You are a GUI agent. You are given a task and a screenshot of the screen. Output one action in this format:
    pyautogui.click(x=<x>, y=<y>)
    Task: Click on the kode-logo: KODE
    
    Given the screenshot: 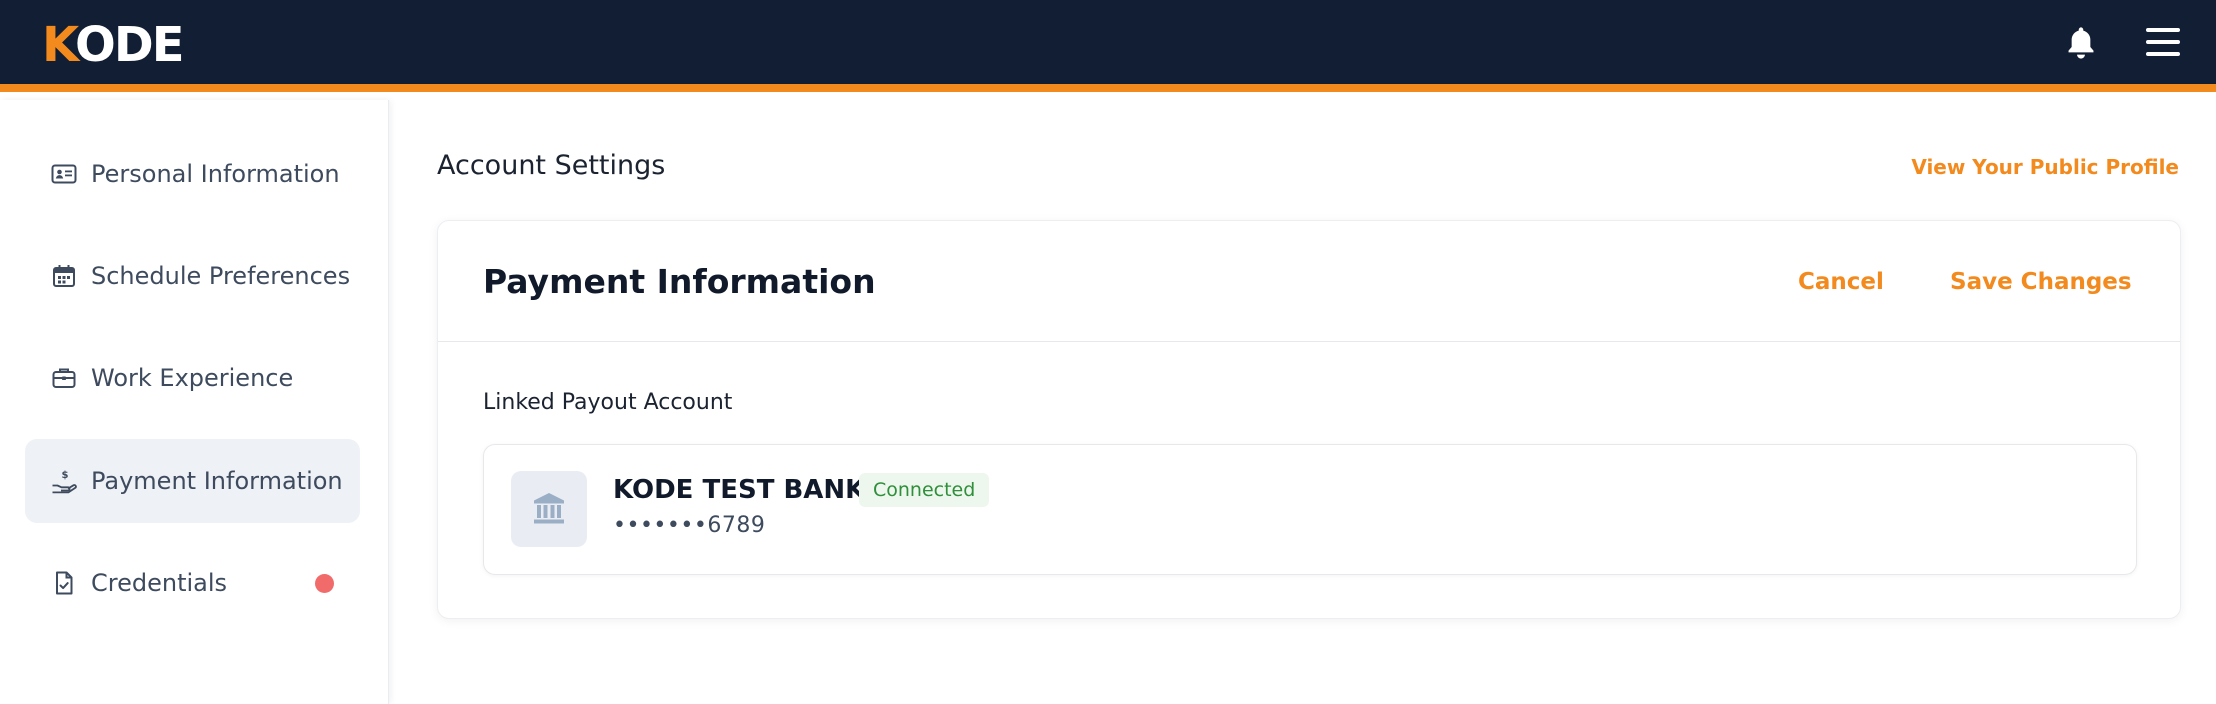 What is the action you would take?
    pyautogui.click(x=113, y=45)
    